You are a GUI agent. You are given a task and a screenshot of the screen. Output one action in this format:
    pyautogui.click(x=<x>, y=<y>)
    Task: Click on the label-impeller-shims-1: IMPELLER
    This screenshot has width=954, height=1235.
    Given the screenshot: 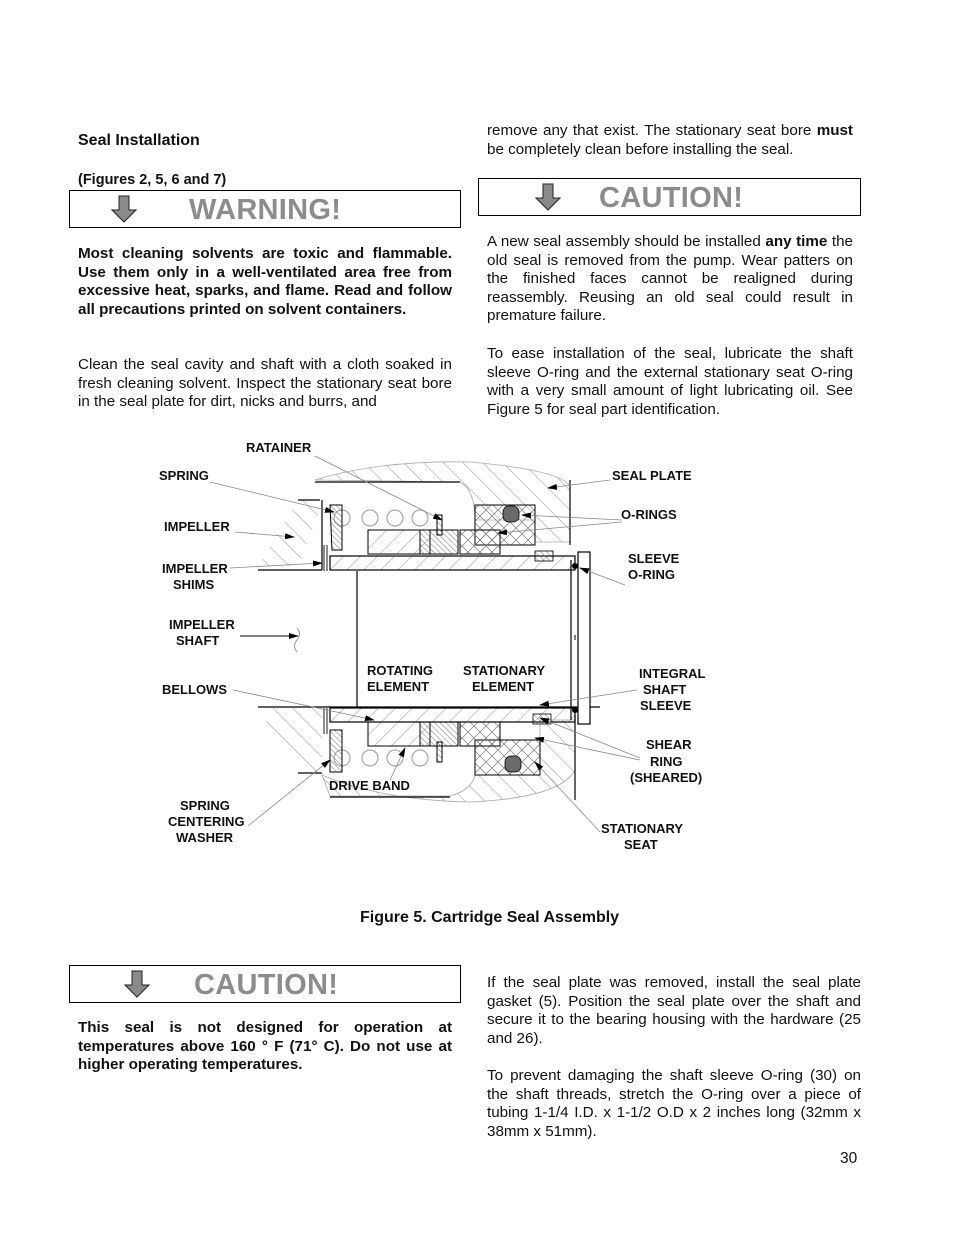 What is the action you would take?
    pyautogui.click(x=195, y=568)
    